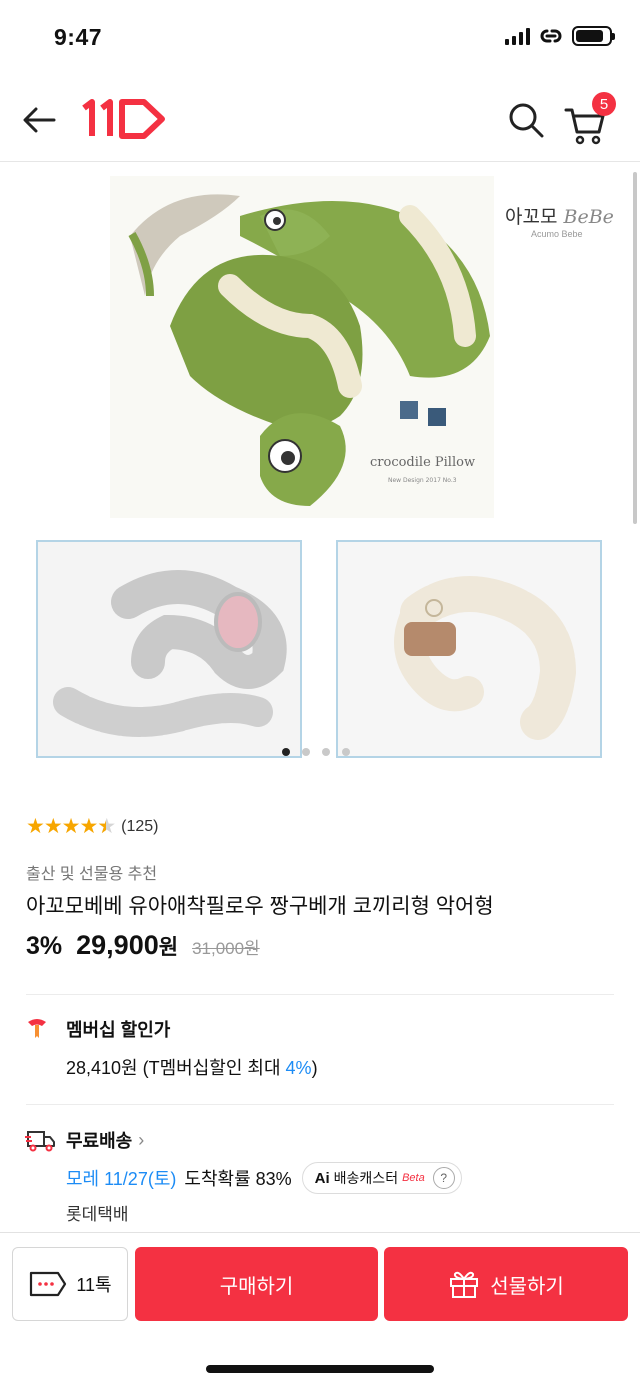 The height and width of the screenshot is (1386, 640). I want to click on free-shipping-link: 무료배송 ›, so click(105, 1140).